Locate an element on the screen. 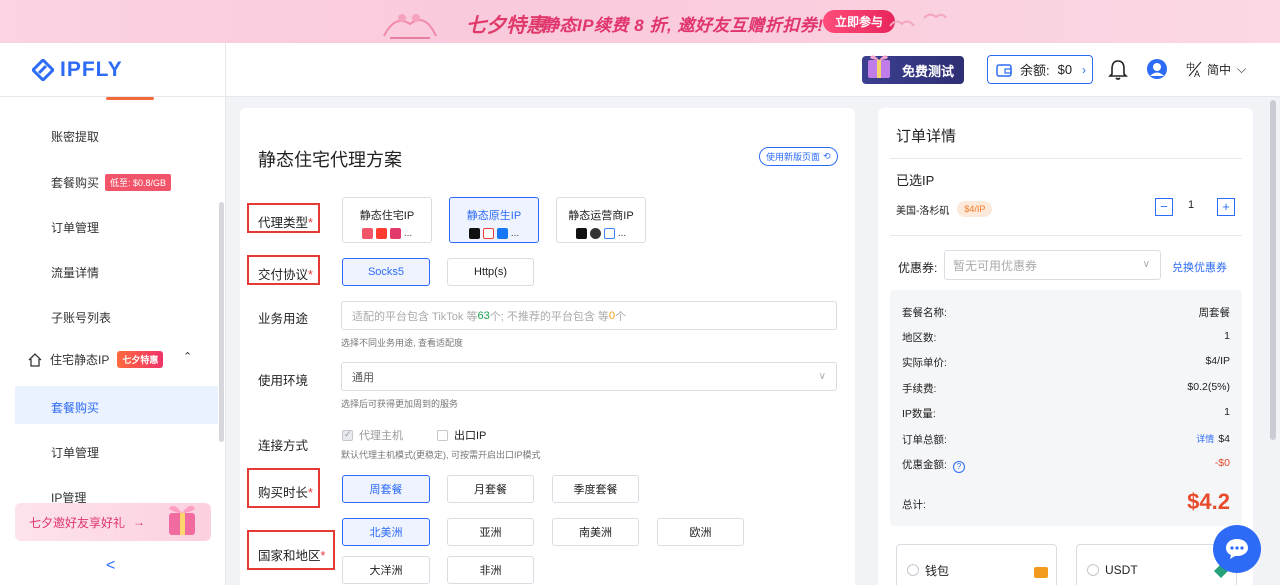  region-south-america: 南美洲 is located at coordinates (595, 532).